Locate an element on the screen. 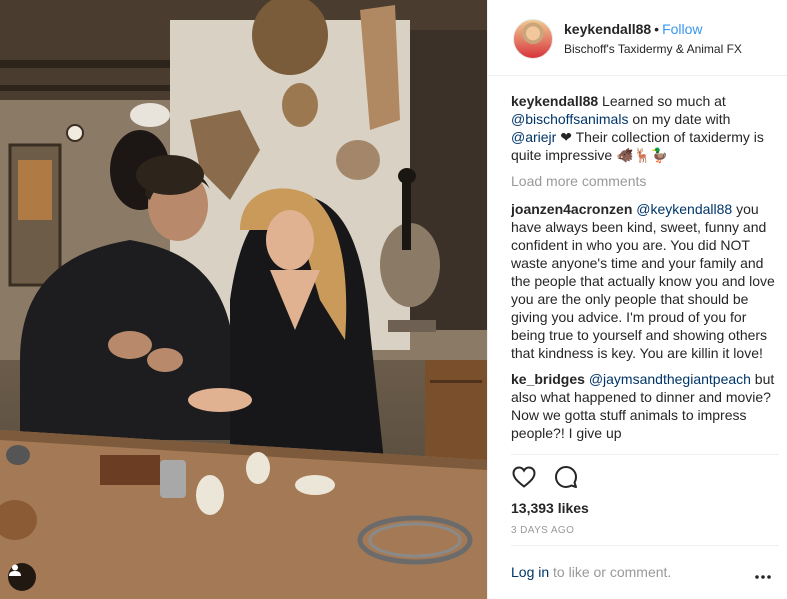 This screenshot has width=787, height=599. heart-outline-icon is located at coordinates (524, 477).